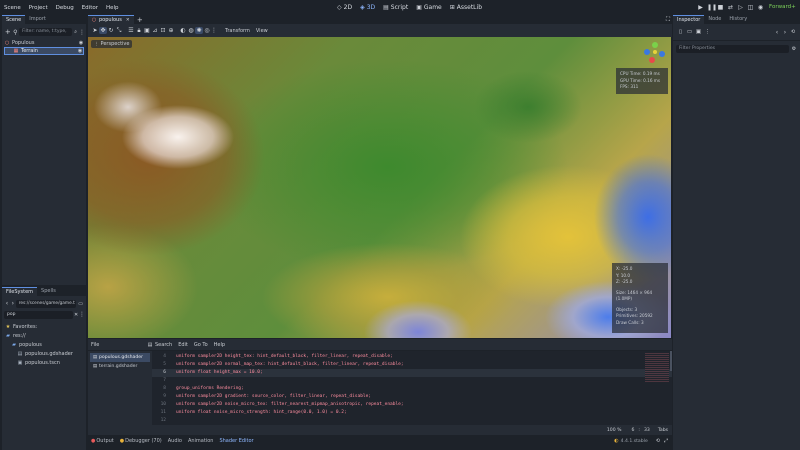 This screenshot has height=450, width=800. Describe the element at coordinates (175, 441) in the screenshot. I see `tab-audio: Audio` at that location.